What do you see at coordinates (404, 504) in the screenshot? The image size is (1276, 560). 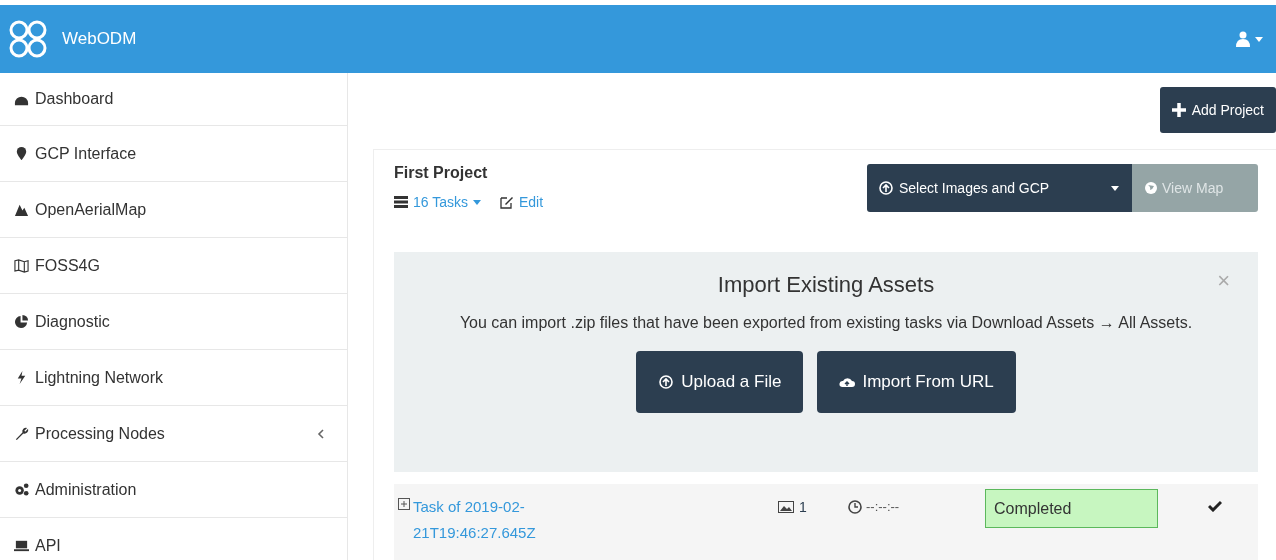 I see `expand-icon` at bounding box center [404, 504].